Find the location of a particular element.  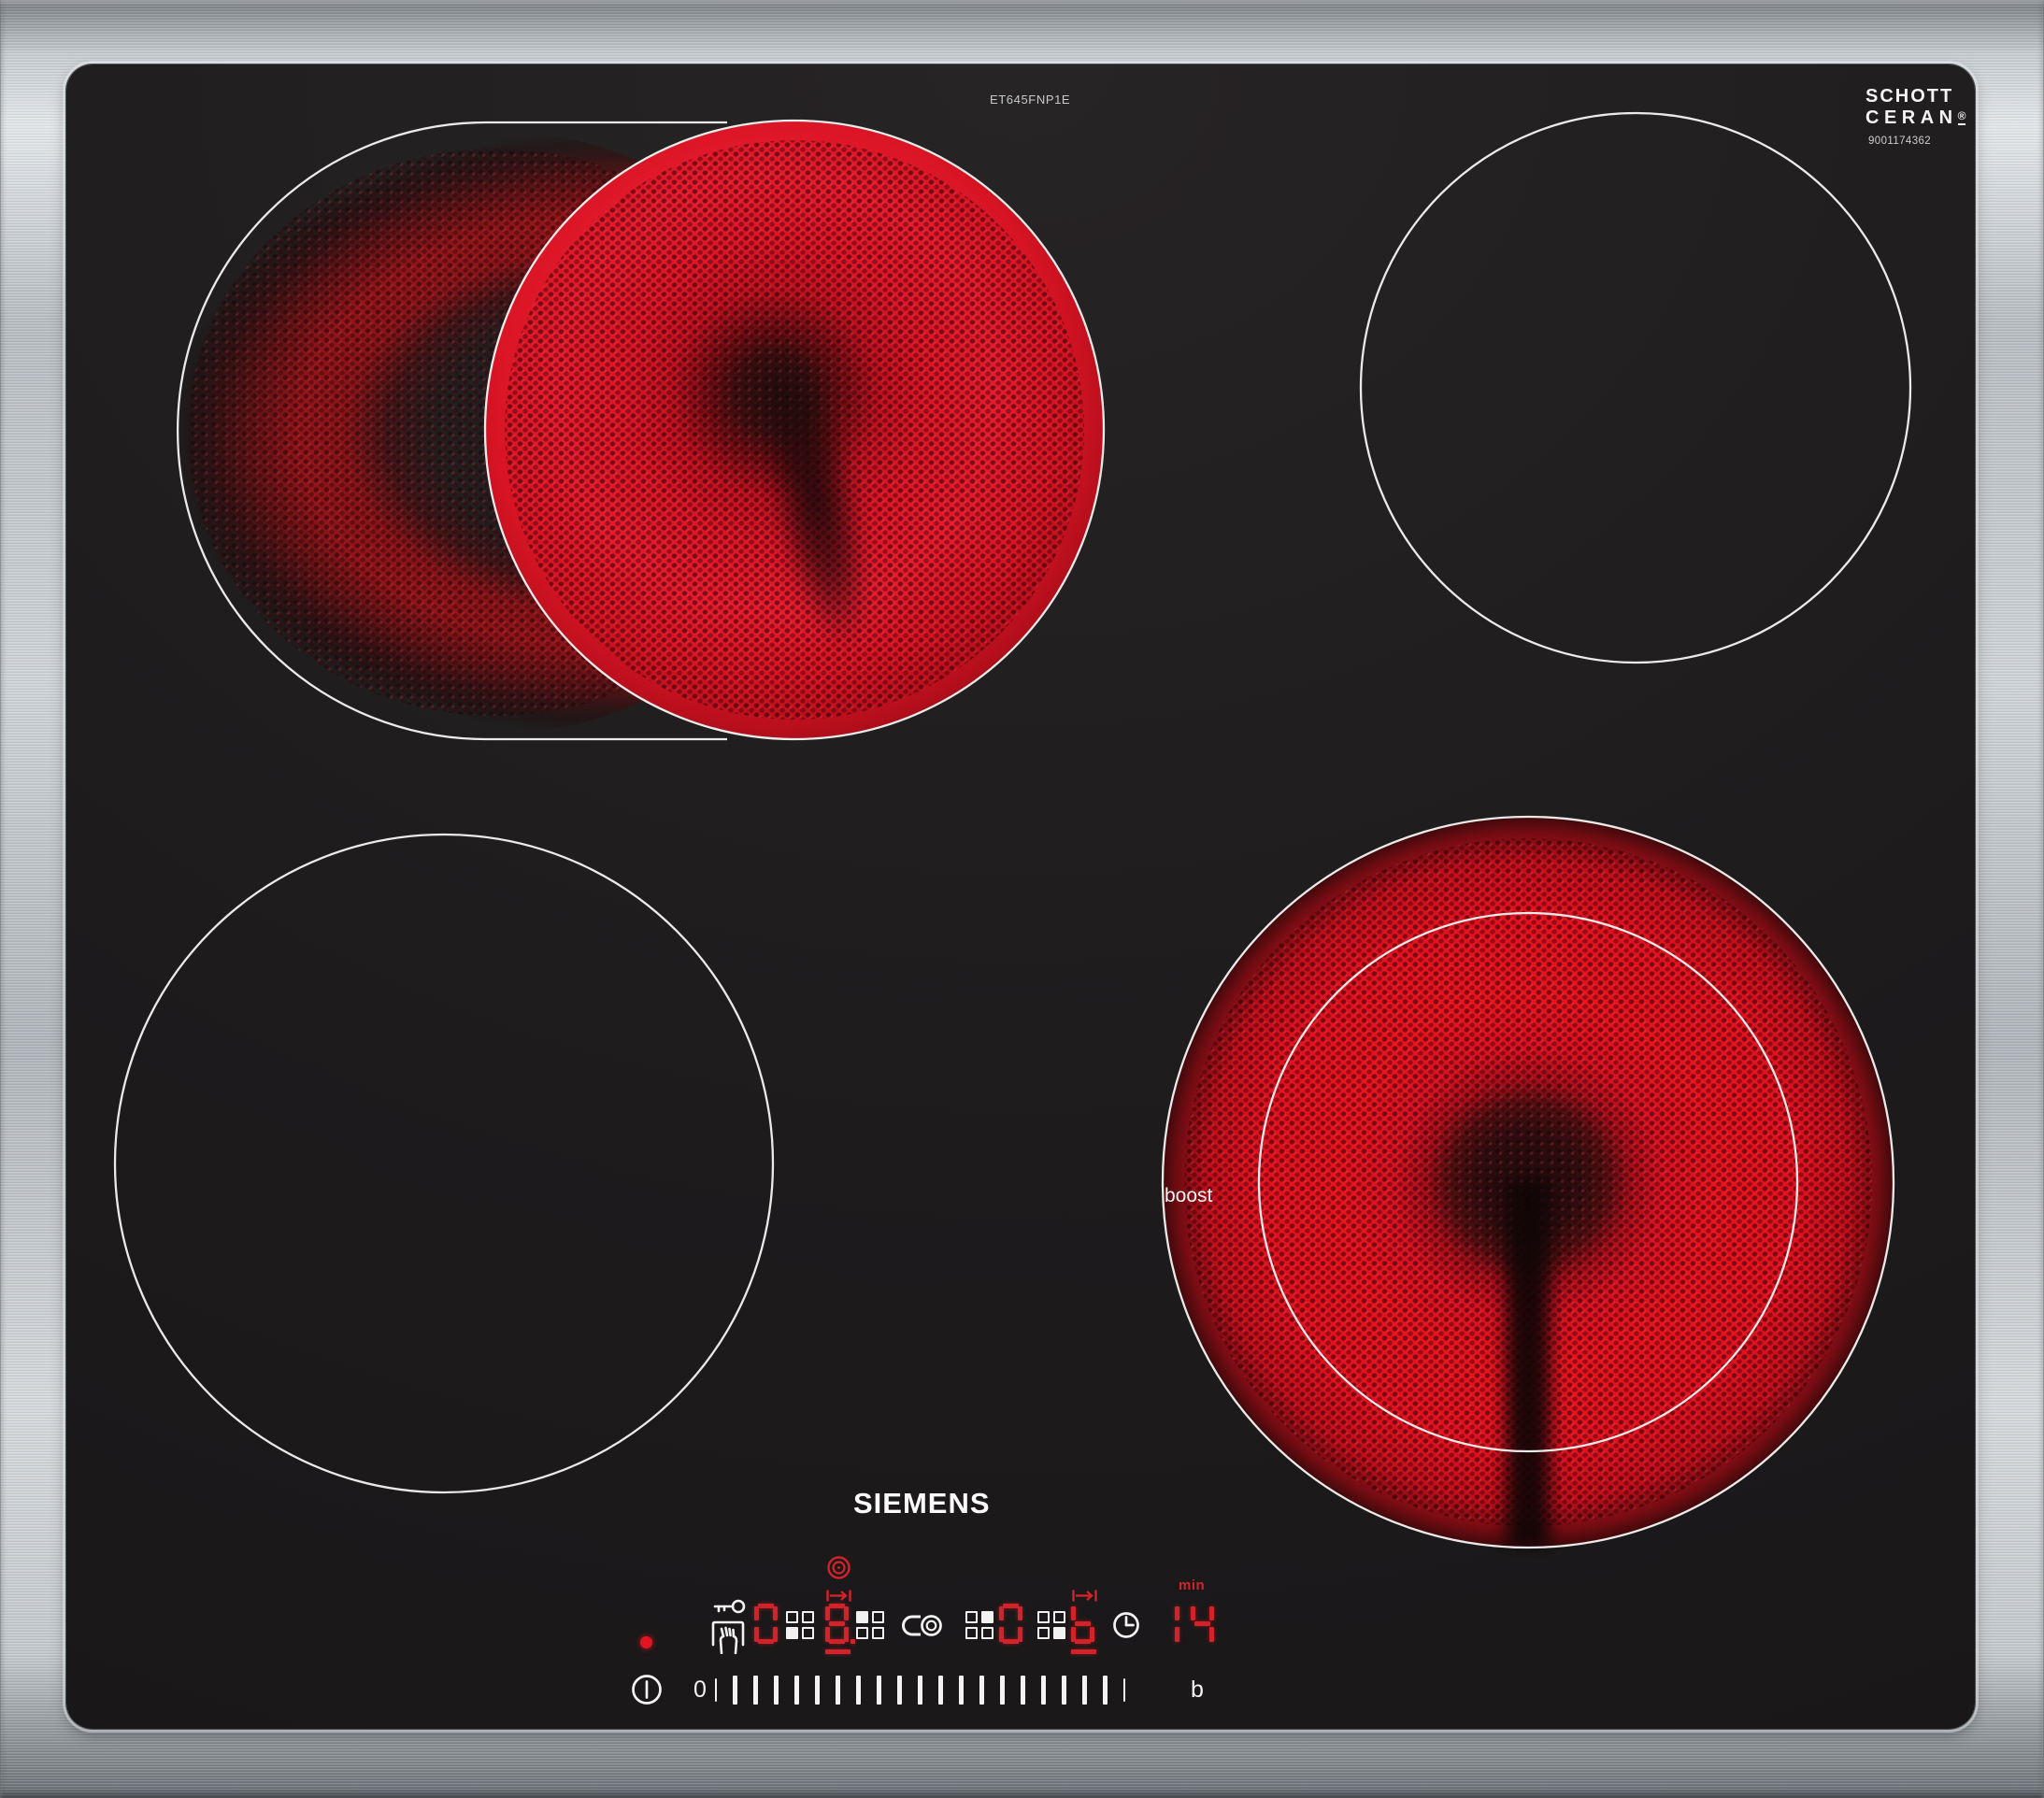

display-front-left-level is located at coordinates (766, 1624).